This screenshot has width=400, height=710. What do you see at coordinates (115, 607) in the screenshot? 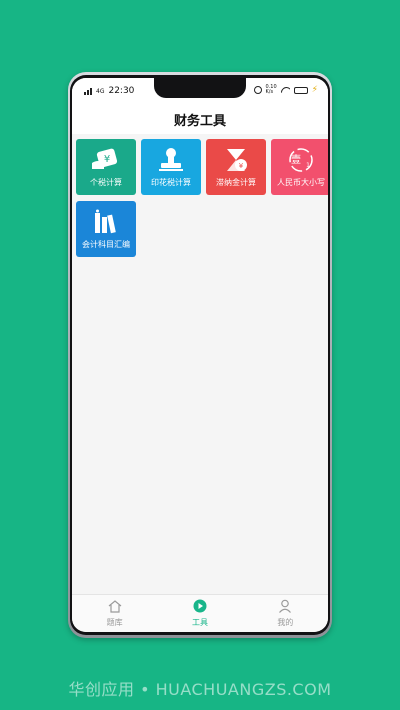
I see `home-icon` at bounding box center [115, 607].